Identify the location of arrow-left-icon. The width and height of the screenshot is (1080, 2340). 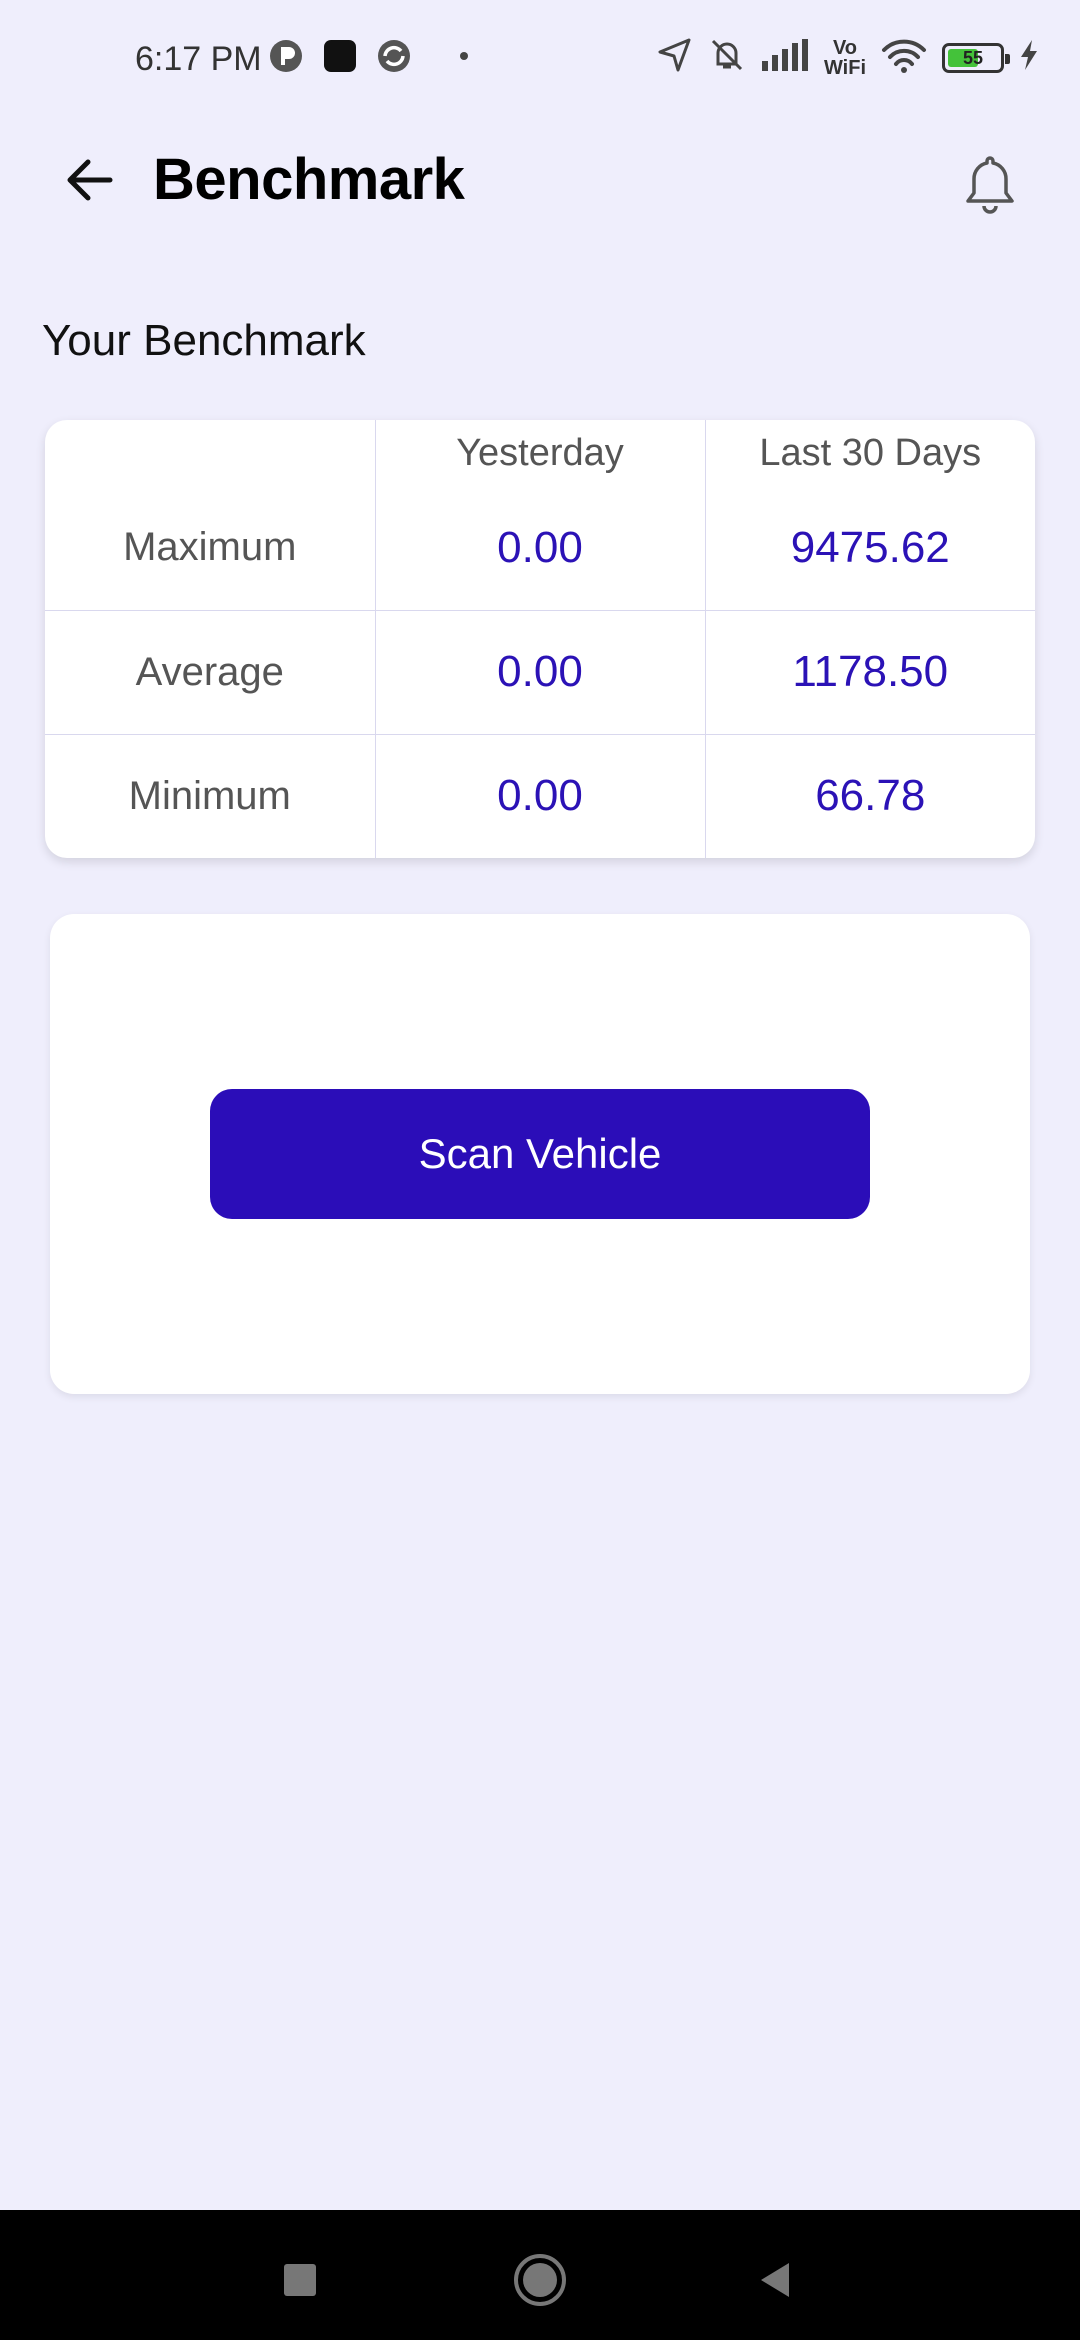
(90, 180).